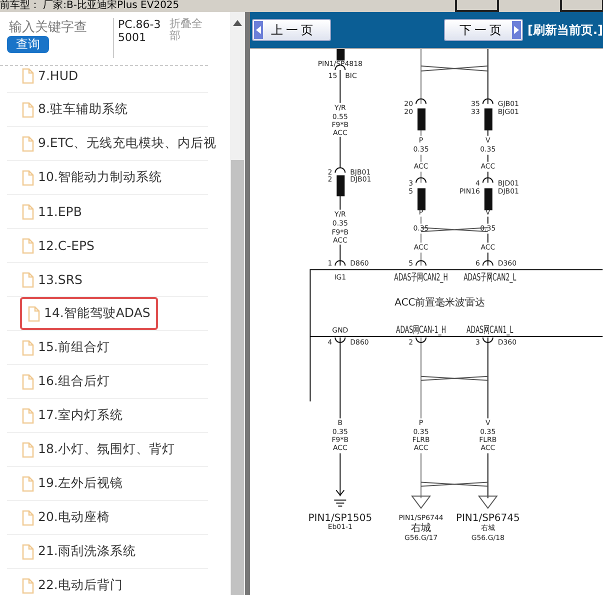 The height and width of the screenshot is (595, 603). I want to click on sidebar-item: 20.电动座椅, so click(59, 517).